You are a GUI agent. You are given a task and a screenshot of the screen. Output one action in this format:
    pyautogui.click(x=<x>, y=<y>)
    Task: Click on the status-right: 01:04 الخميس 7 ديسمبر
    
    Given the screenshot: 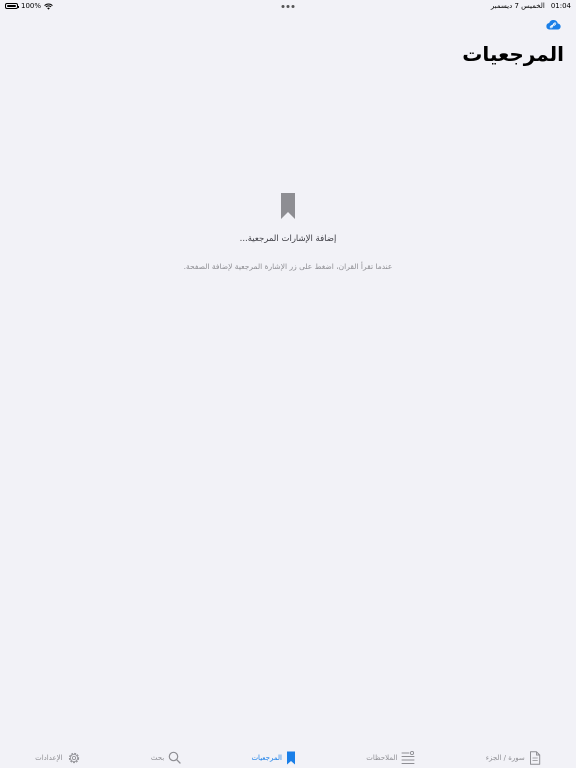 What is the action you would take?
    pyautogui.click(x=531, y=6)
    